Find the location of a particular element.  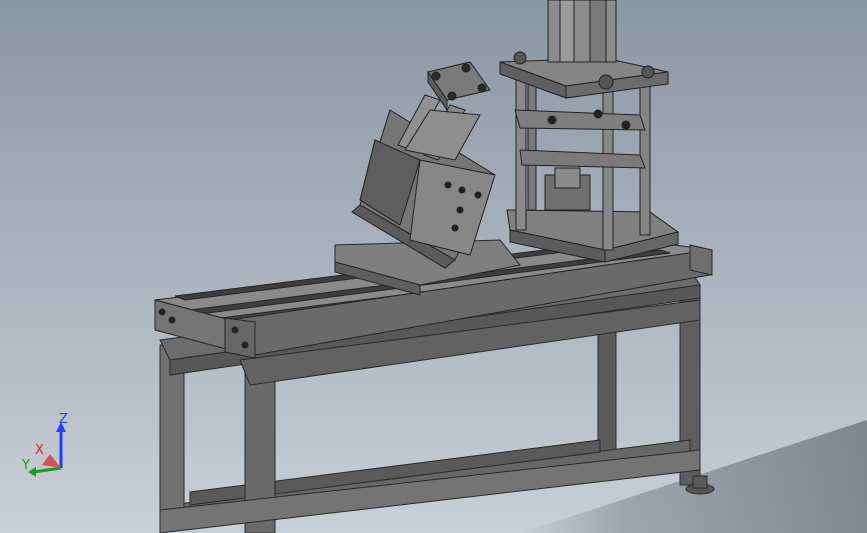

axis-triad: Z X Y is located at coordinates (50, 445).